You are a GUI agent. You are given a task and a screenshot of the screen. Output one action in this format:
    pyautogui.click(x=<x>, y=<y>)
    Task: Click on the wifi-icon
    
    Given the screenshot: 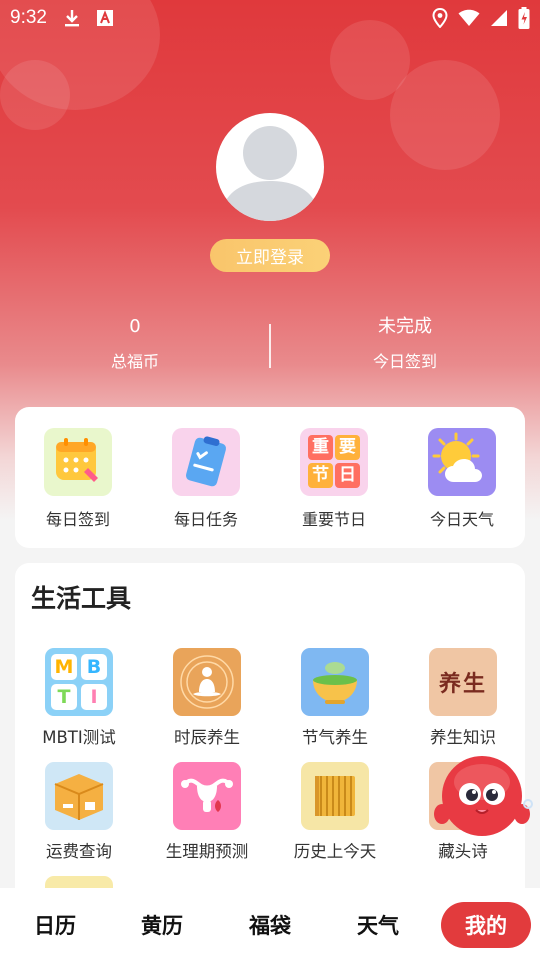 What is the action you would take?
    pyautogui.click(x=469, y=18)
    